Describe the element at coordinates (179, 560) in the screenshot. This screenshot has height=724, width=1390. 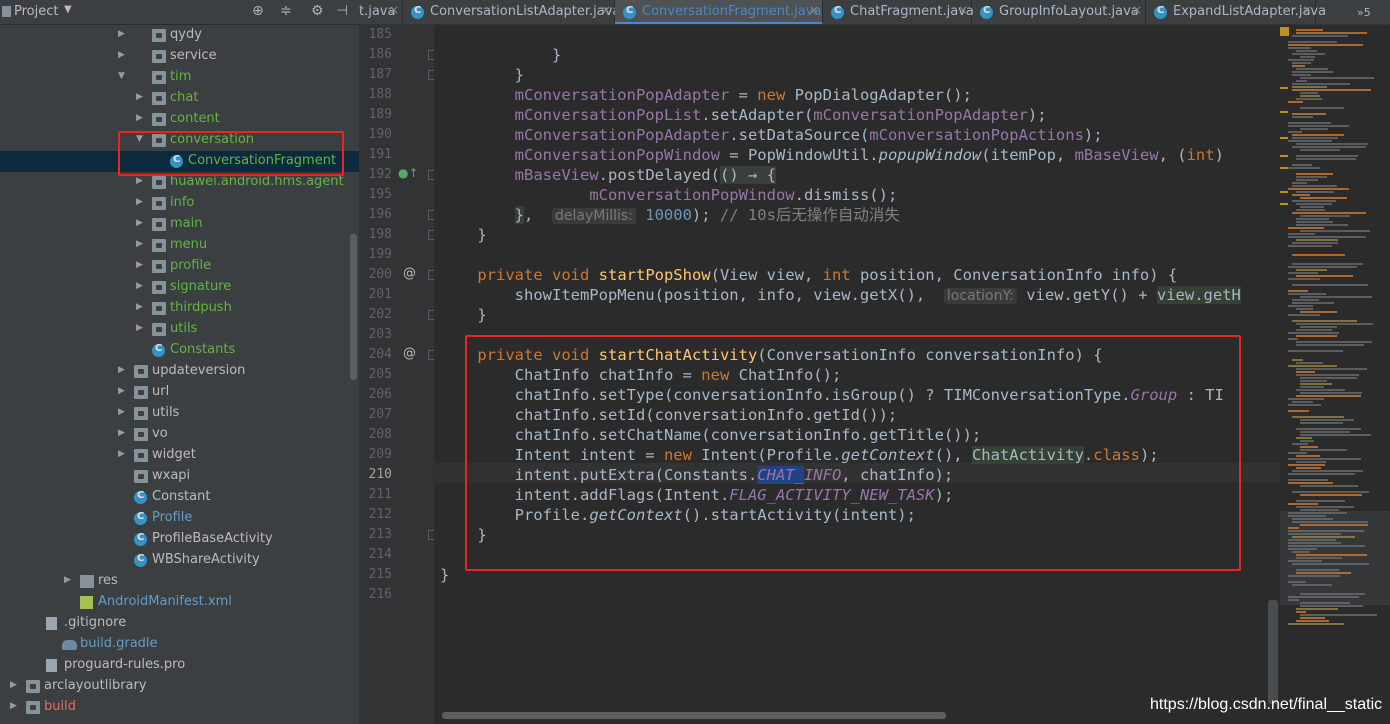
I see `tree-item-wbshareactivity: WBShareActivity` at that location.